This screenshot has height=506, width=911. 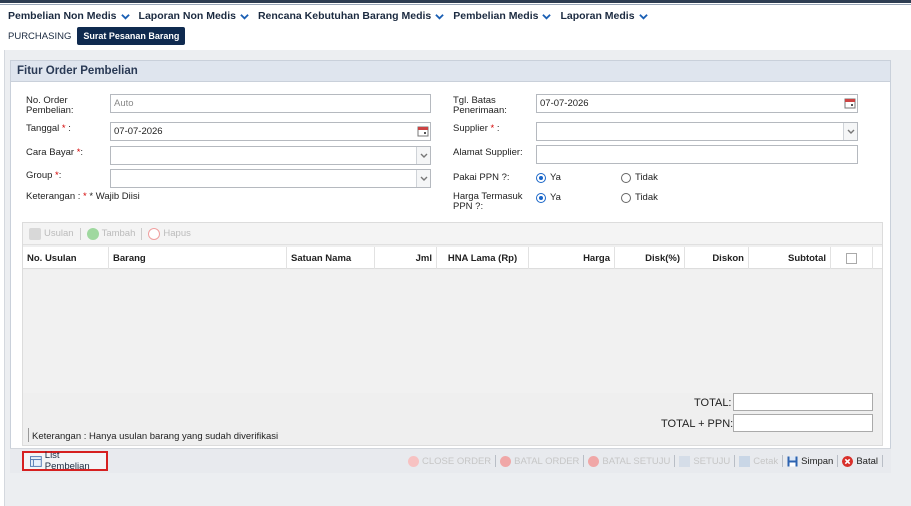 I want to click on alamat-supplier-input, so click(x=697, y=154).